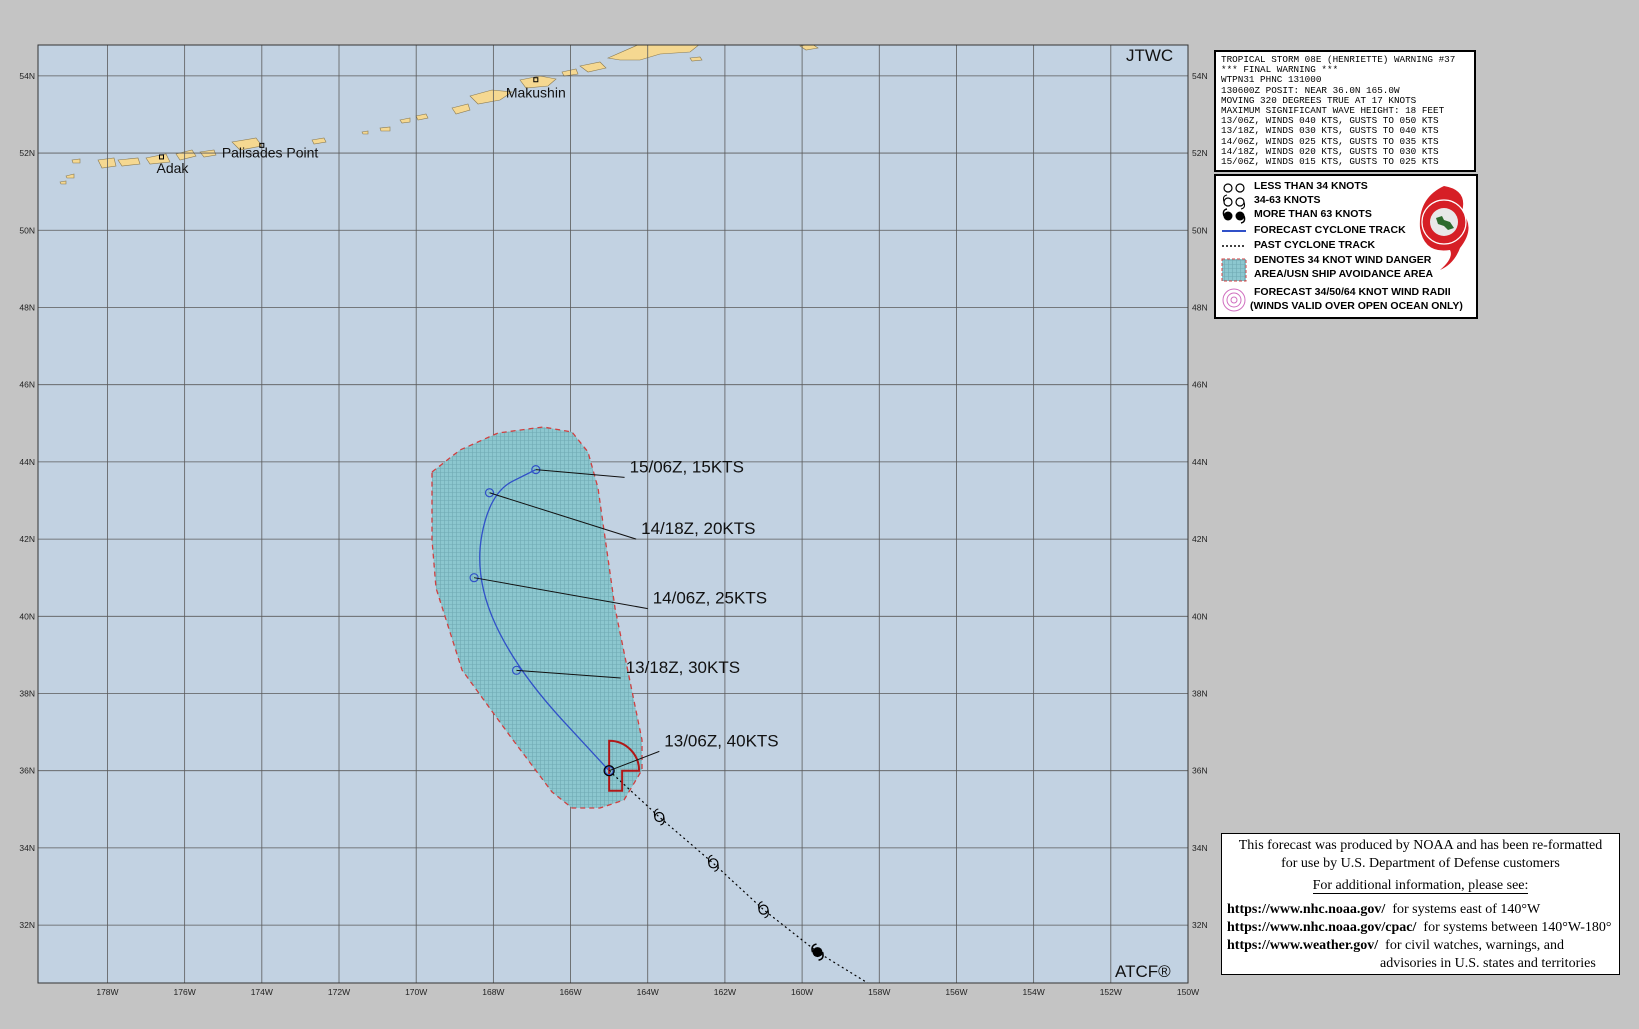 The height and width of the screenshot is (1029, 1639). I want to click on lat-tick-label-left: 34N, so click(27, 848).